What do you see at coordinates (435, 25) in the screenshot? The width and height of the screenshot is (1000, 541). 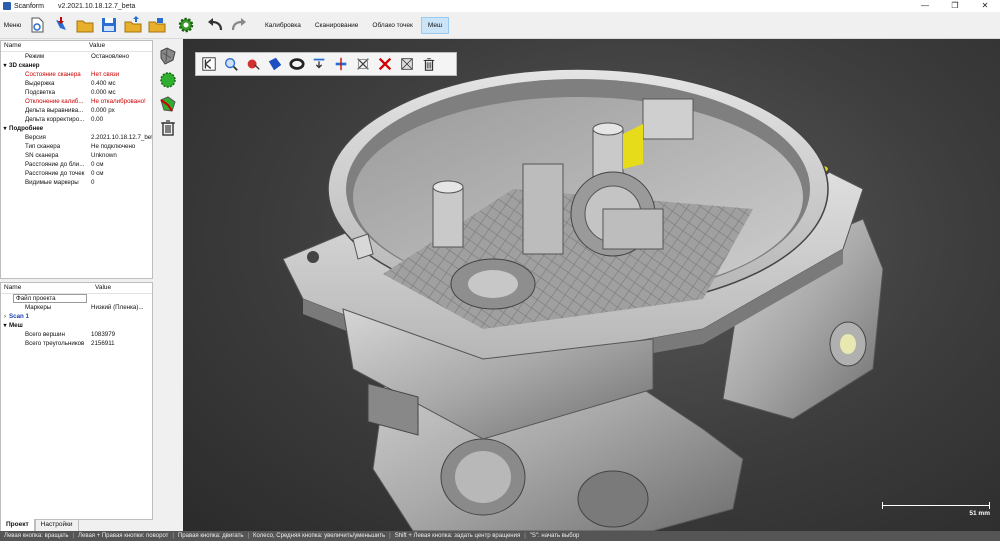 I see `tab-mesh: Меш` at bounding box center [435, 25].